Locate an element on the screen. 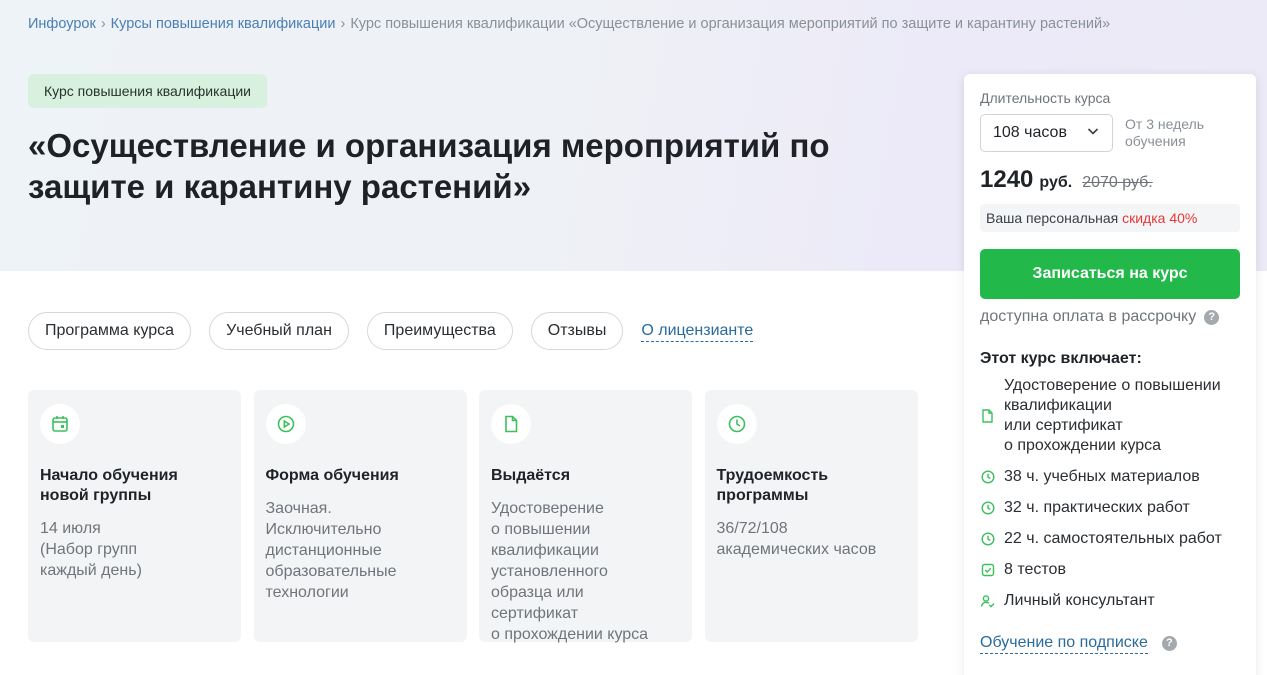 The height and width of the screenshot is (675, 1267). installment-text: доступна оплата в рассрочку is located at coordinates (1088, 316).